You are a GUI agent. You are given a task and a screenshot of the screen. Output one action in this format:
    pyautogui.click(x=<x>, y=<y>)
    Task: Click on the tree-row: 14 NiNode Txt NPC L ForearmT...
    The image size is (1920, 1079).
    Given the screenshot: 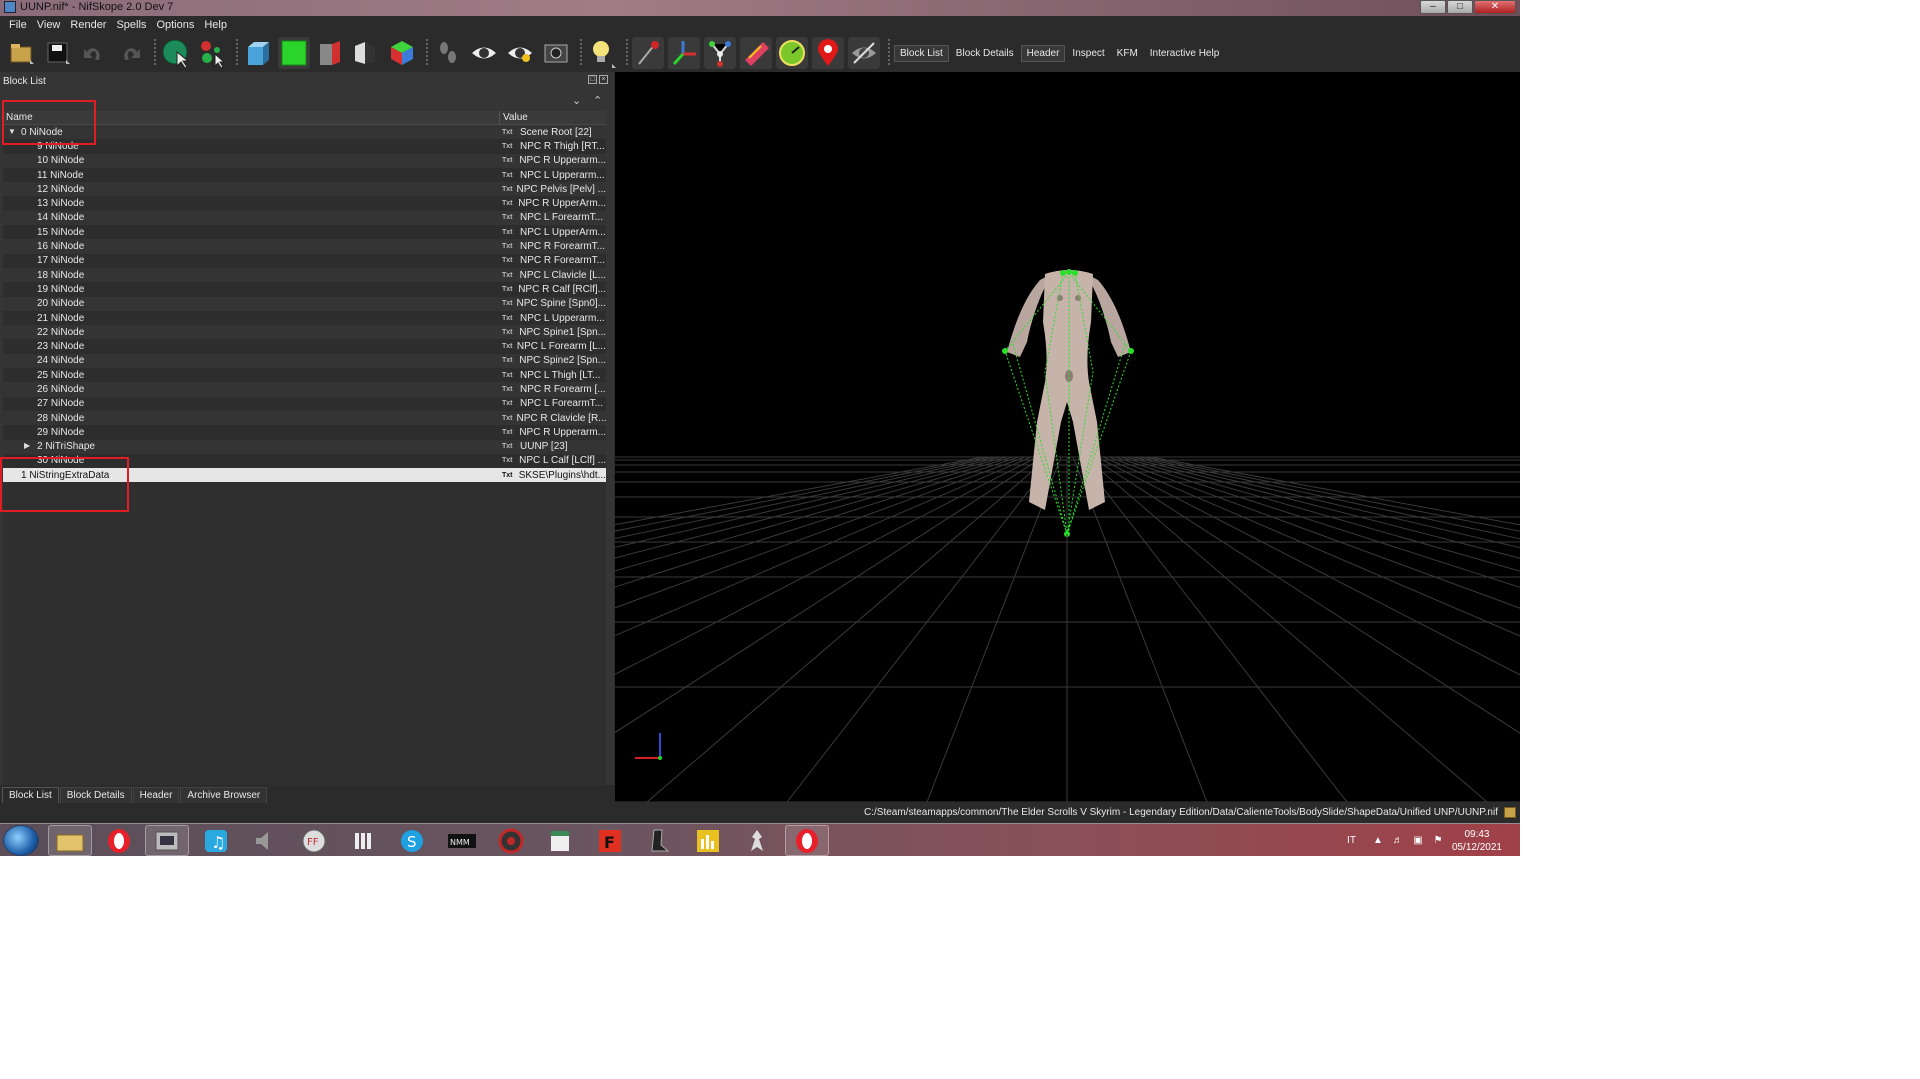 What is the action you would take?
    pyautogui.click(x=304, y=218)
    